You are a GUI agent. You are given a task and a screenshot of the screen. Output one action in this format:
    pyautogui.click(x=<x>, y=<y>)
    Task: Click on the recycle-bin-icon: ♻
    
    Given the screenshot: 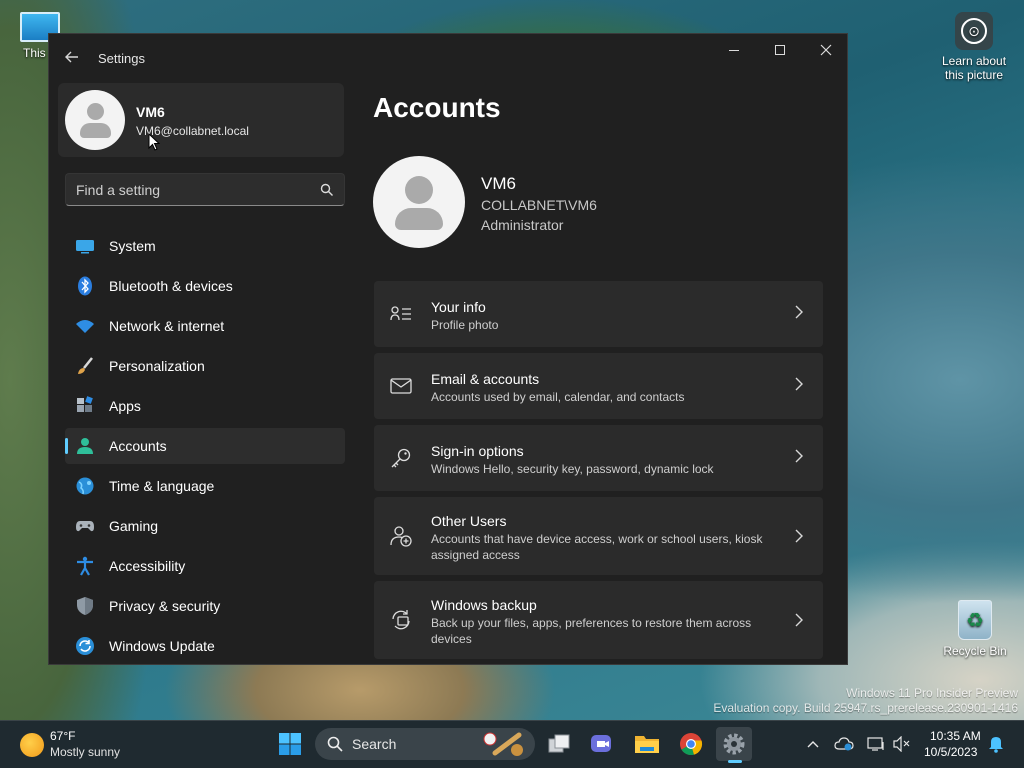 What is the action you would take?
    pyautogui.click(x=975, y=620)
    